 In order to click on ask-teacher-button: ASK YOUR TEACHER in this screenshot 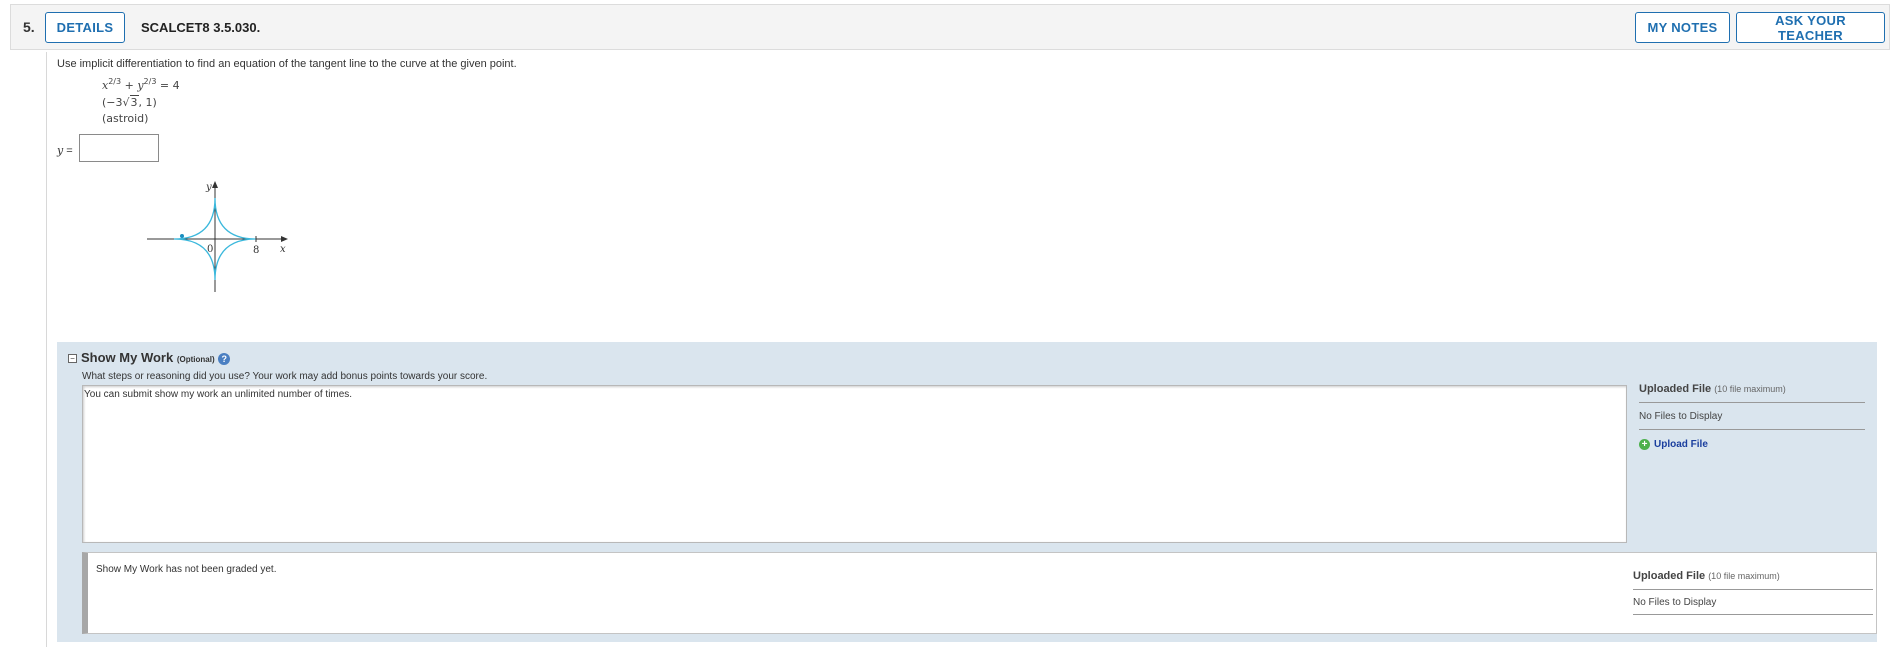, I will do `click(1810, 27)`.